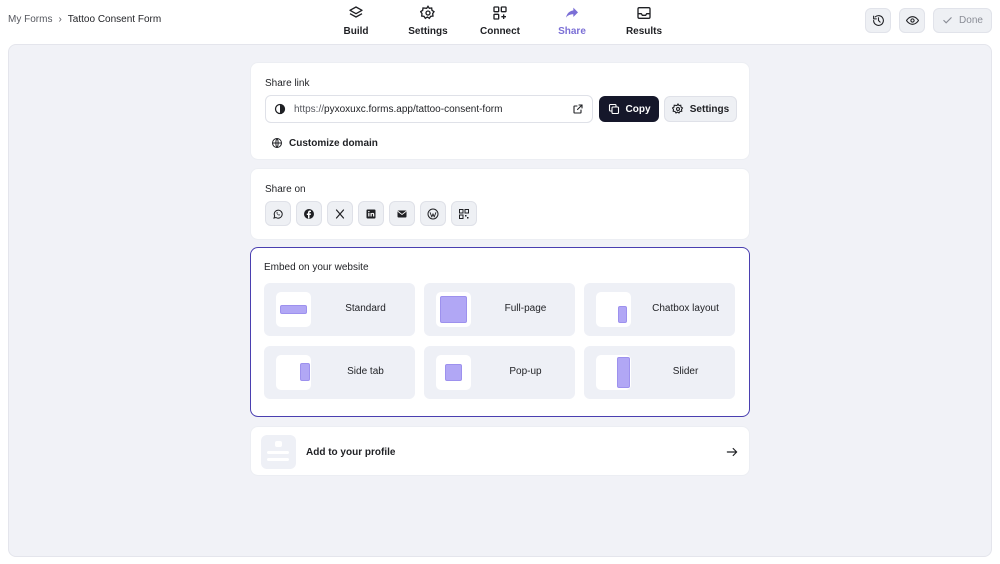 This screenshot has width=1000, height=564. Describe the element at coordinates (500, 13) in the screenshot. I see `connect-grid-icon` at that location.